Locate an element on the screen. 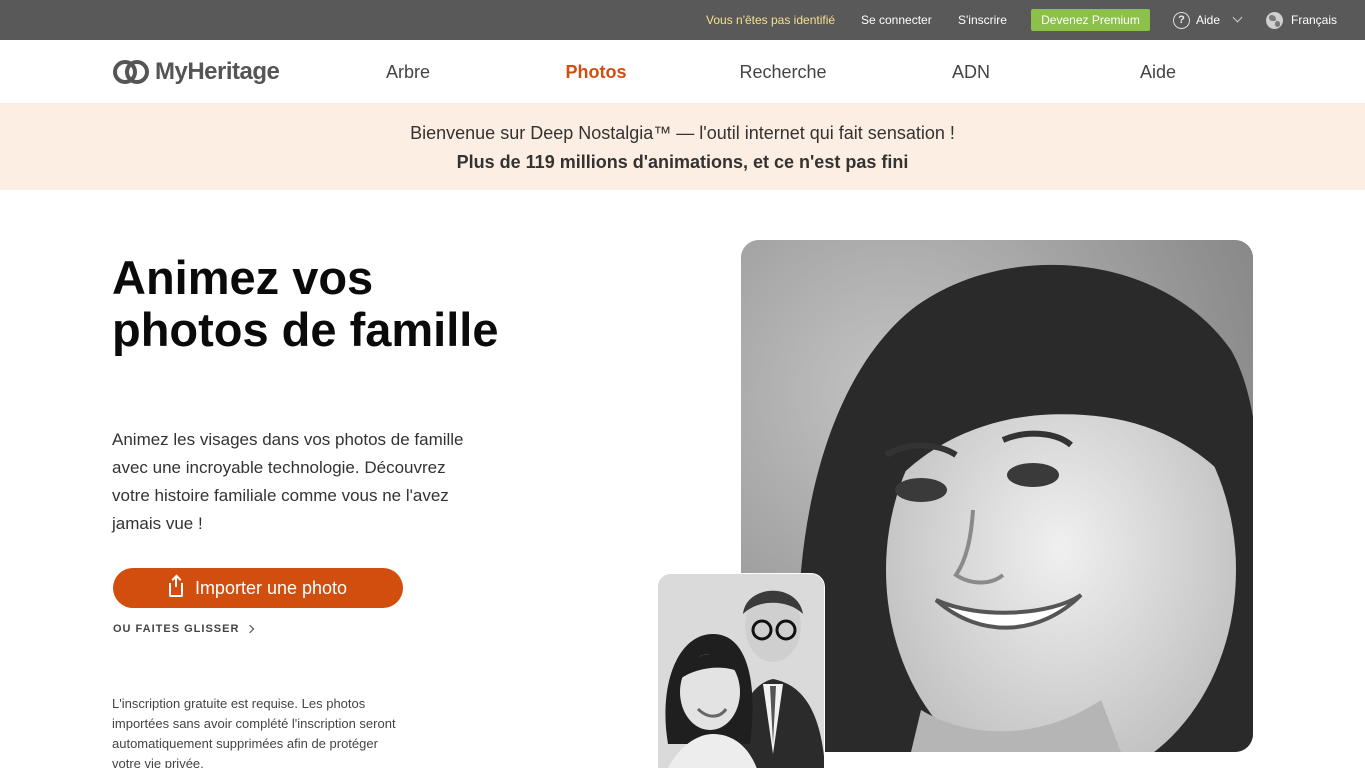 The width and height of the screenshot is (1365, 768). help-label: Aide is located at coordinates (1208, 20).